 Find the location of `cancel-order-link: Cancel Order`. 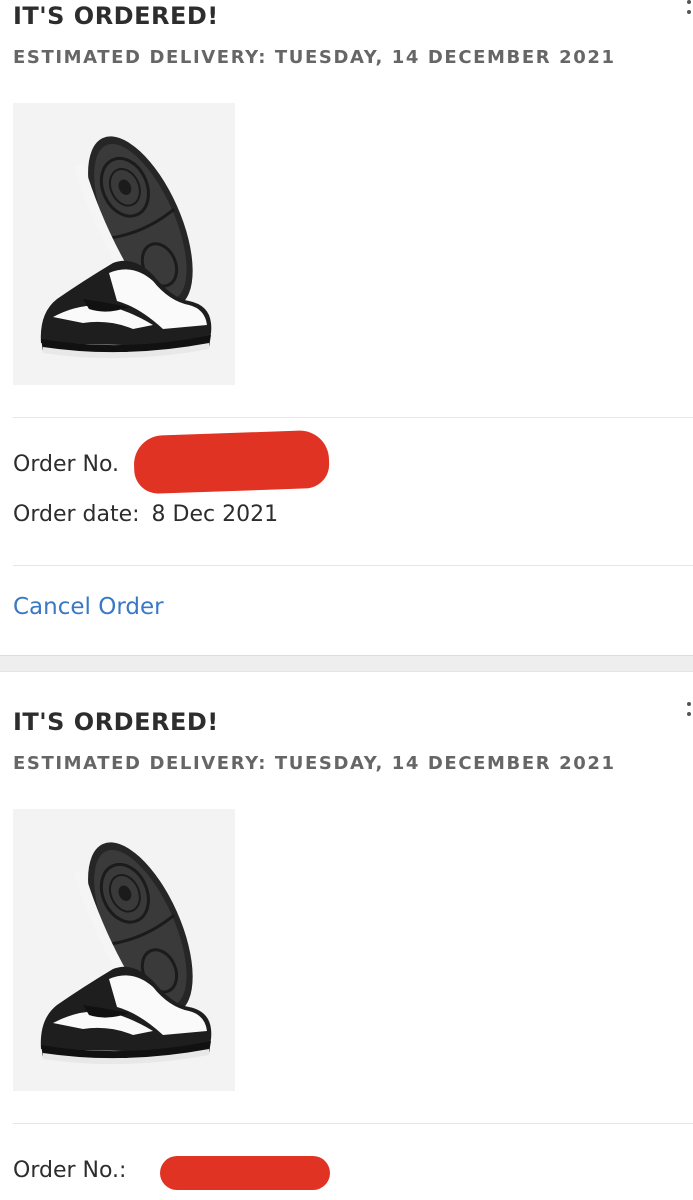

cancel-order-link: Cancel Order is located at coordinates (88, 607).